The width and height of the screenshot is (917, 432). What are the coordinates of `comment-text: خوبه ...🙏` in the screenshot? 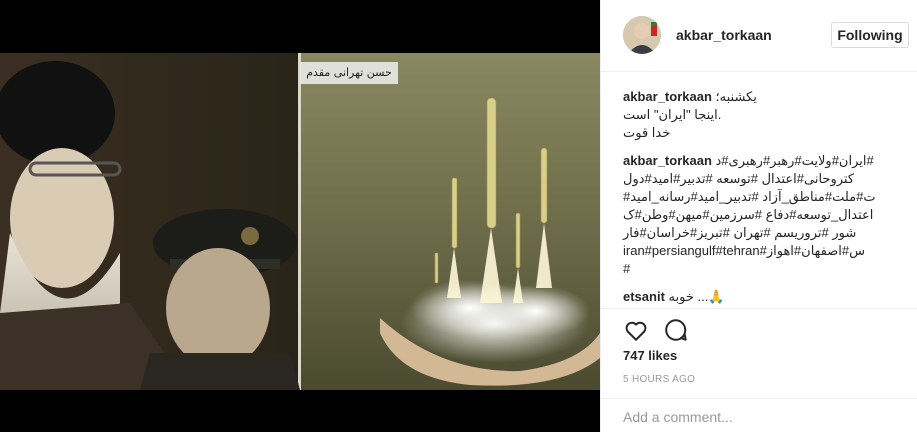 It's located at (696, 296).